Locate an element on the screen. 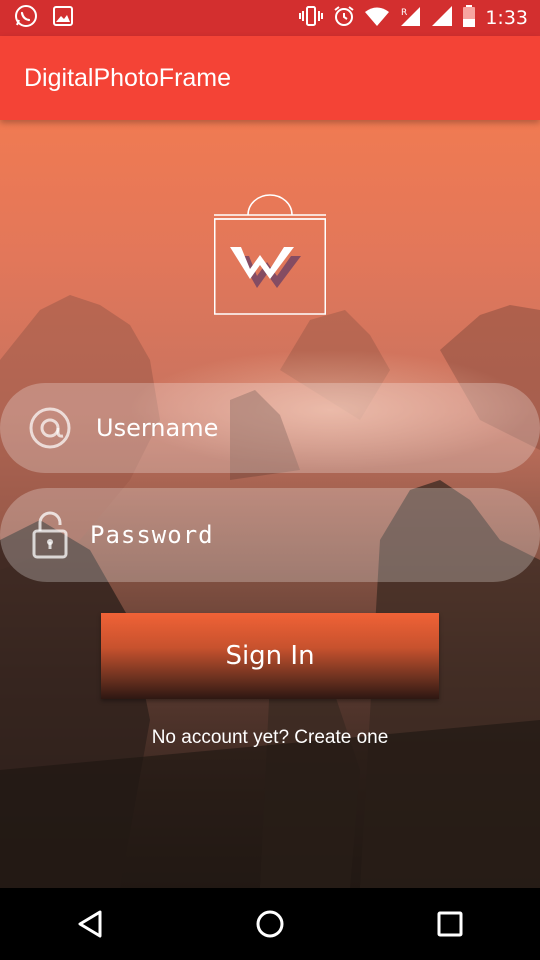 The height and width of the screenshot is (960, 540). sign-in-button: Sign In is located at coordinates (270, 656).